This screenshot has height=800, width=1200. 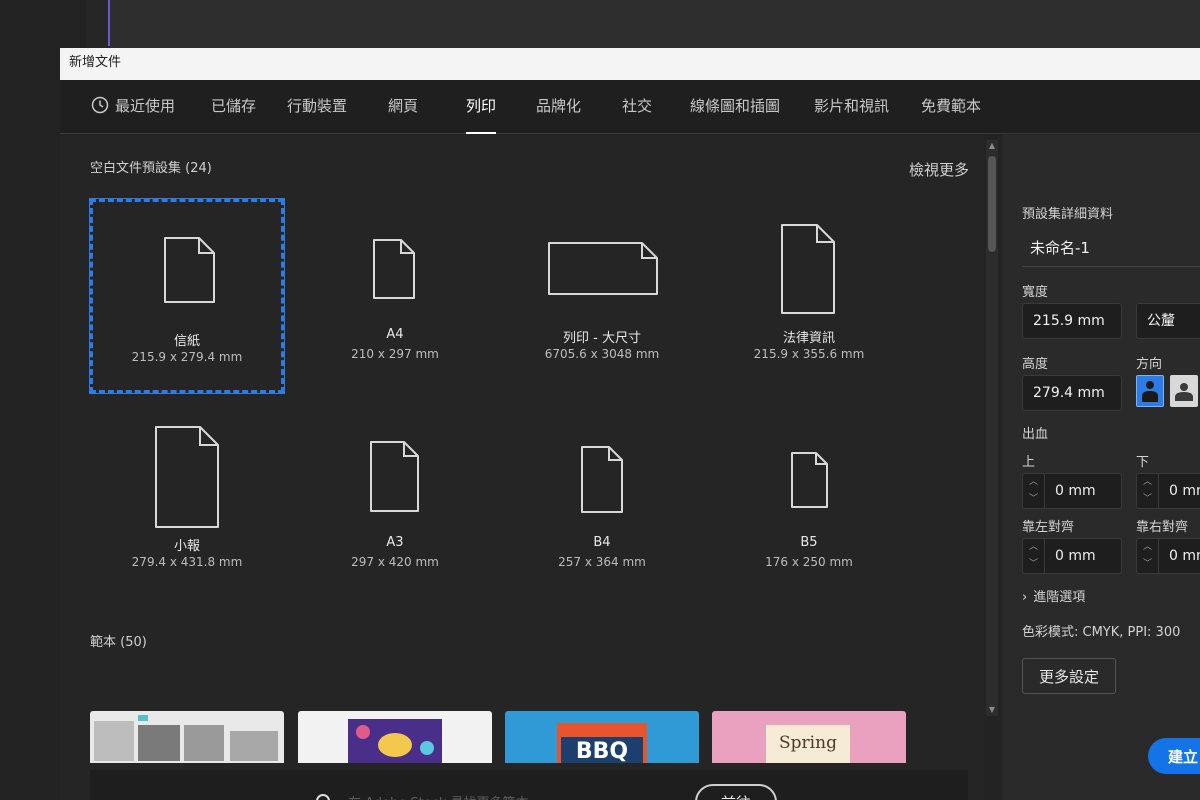 I want to click on preset-letter: 信紙 215.9 x 279.4 mm, so click(x=187, y=296).